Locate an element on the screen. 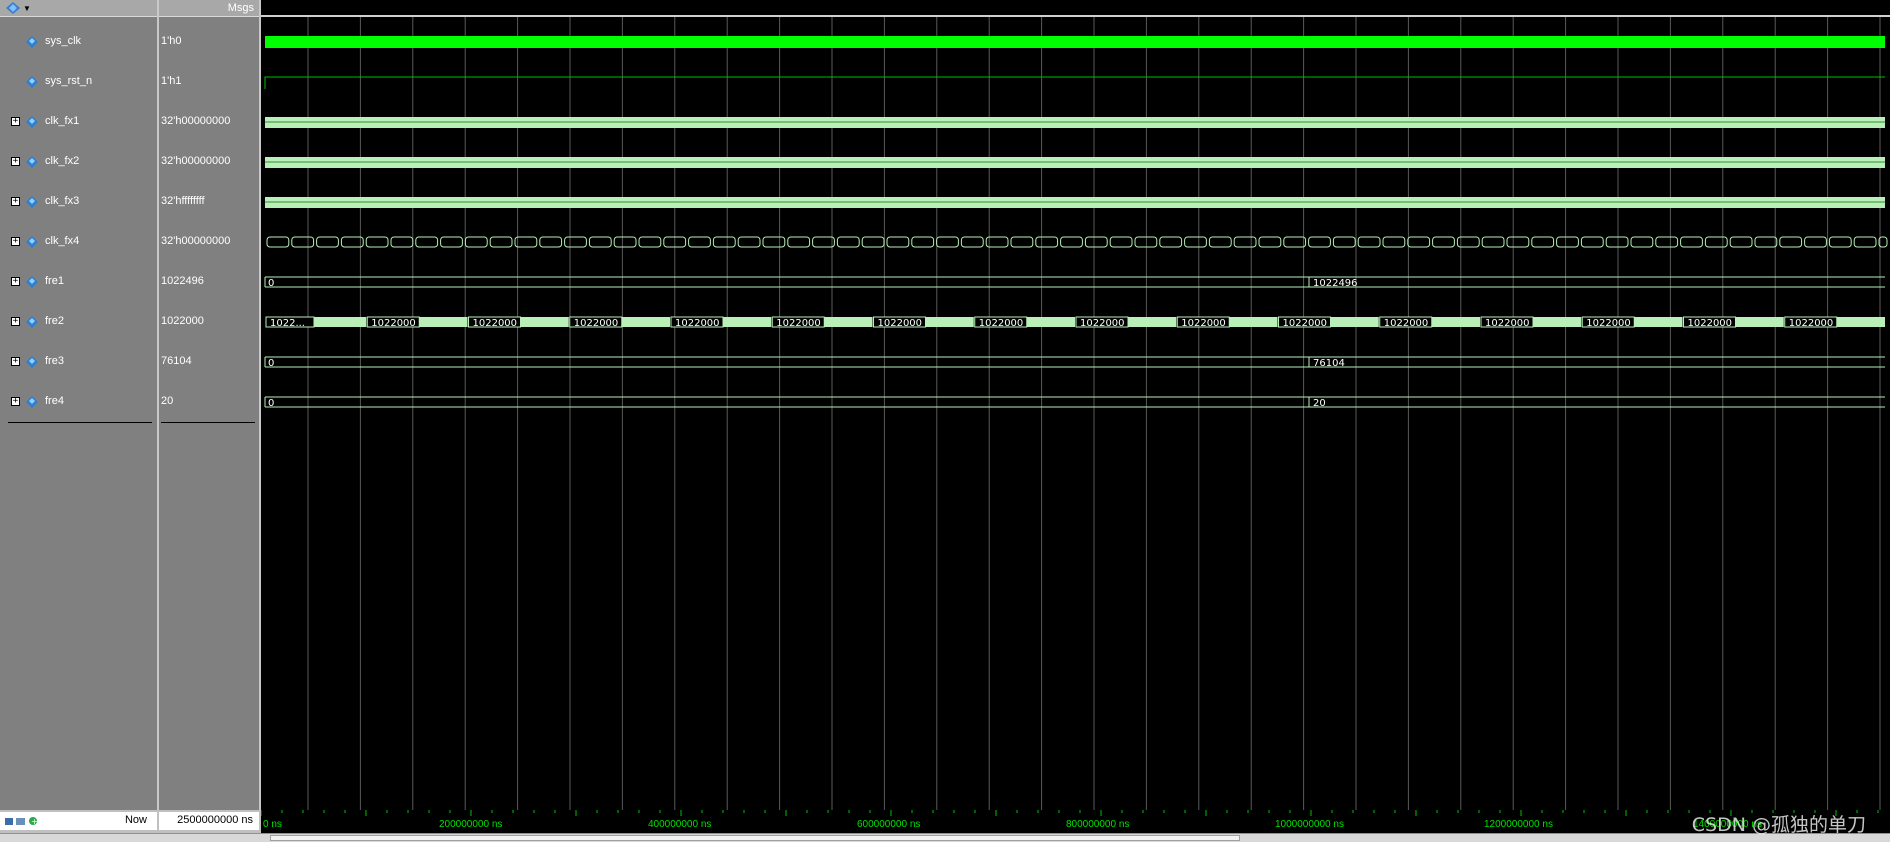 The width and height of the screenshot is (1890, 842). signal-name: sys_rst_n is located at coordinates (69, 81).